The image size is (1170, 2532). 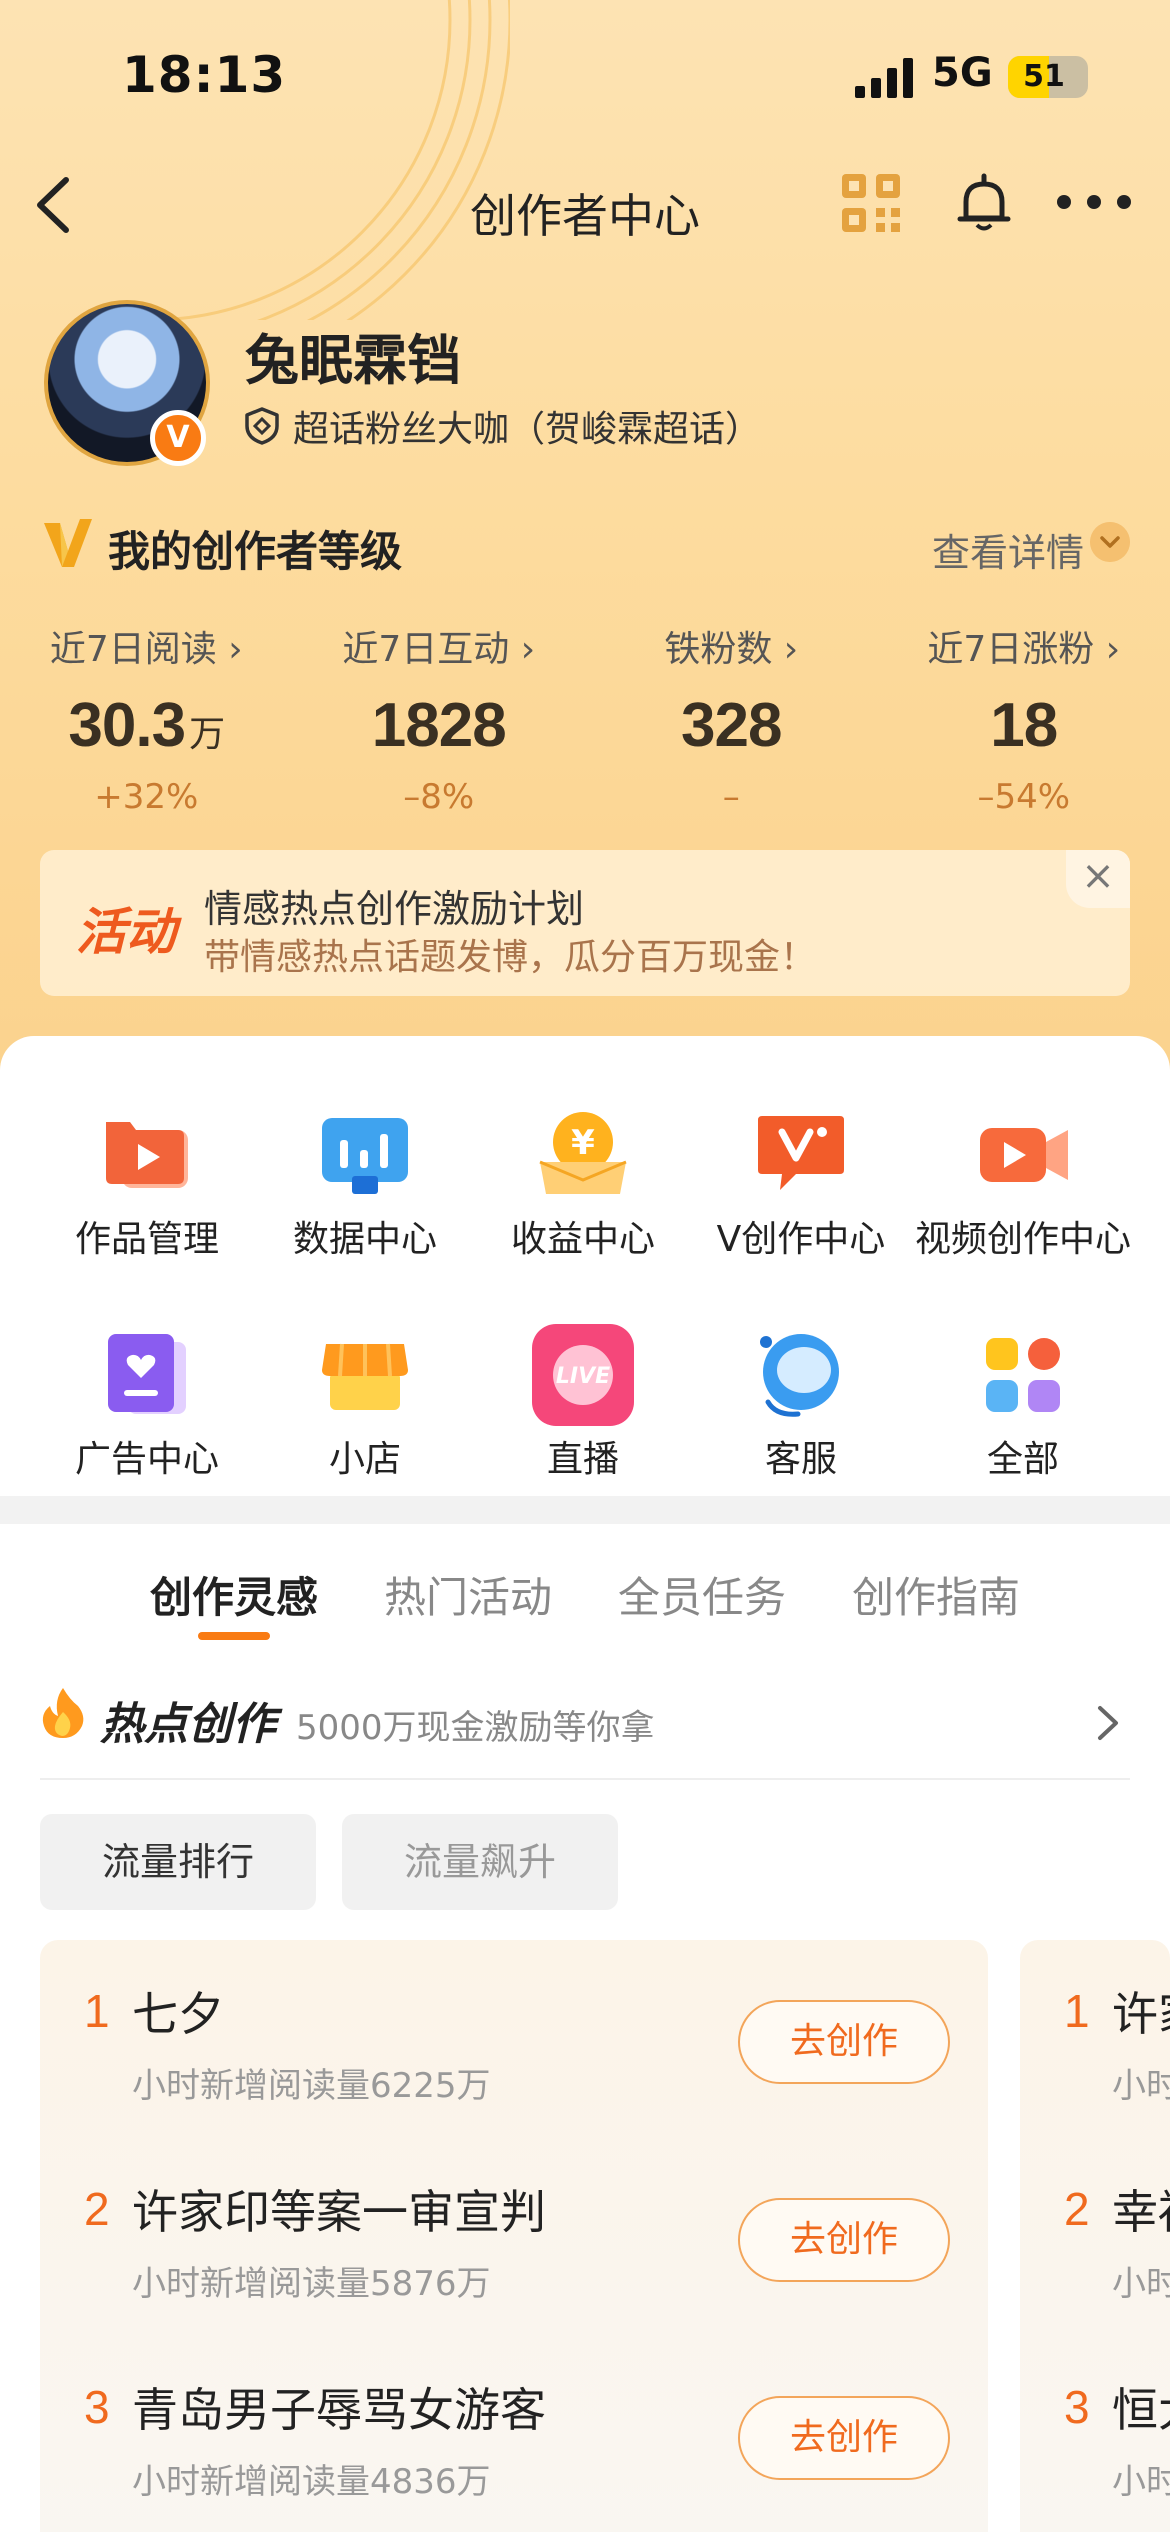 I want to click on tool-label: 作品管理, so click(x=146, y=1239).